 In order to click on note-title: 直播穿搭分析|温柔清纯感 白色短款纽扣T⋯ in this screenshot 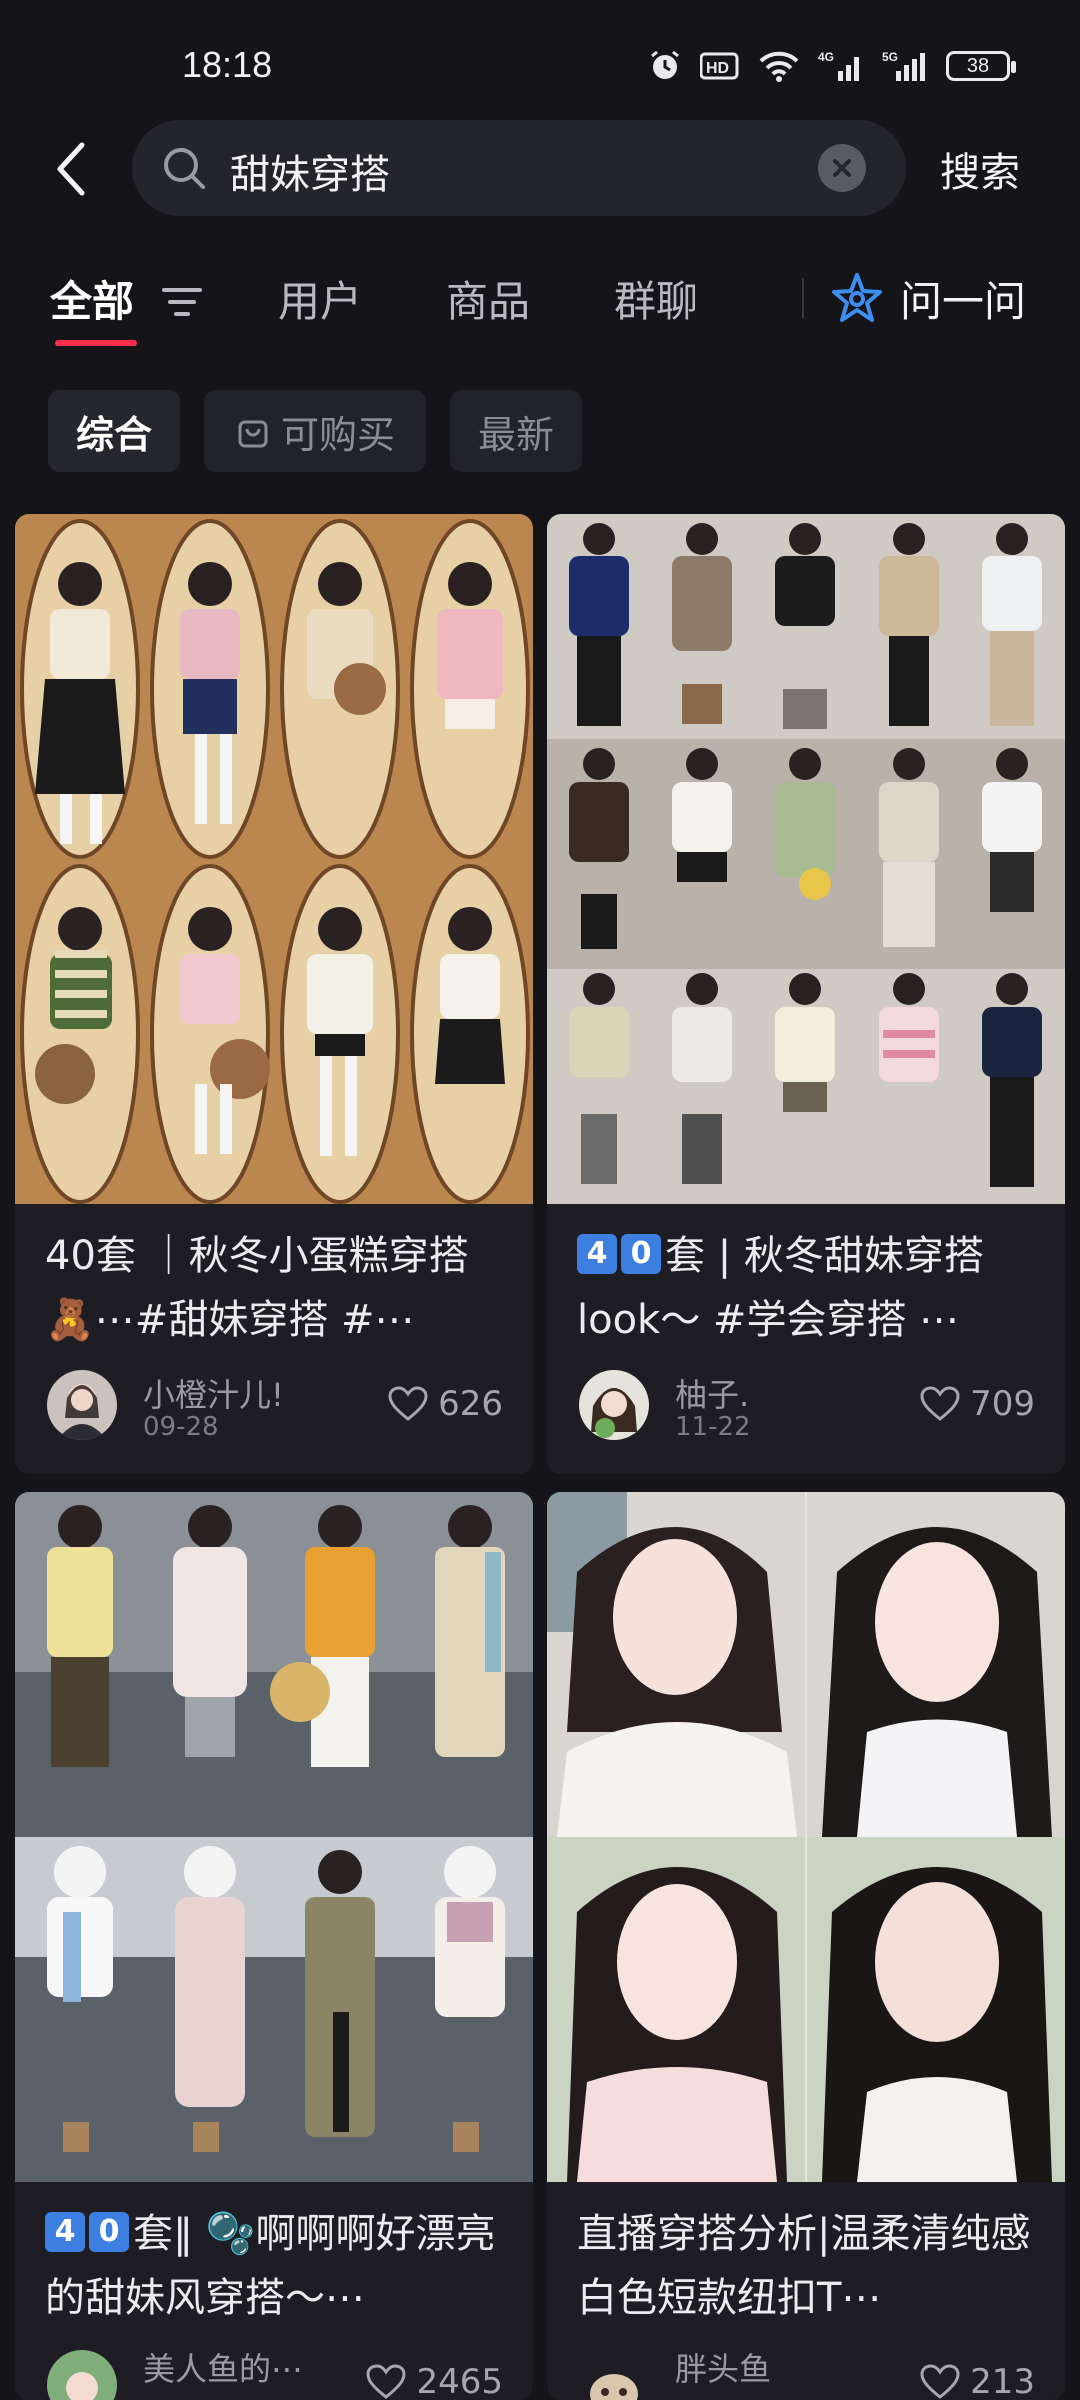, I will do `click(812, 2266)`.